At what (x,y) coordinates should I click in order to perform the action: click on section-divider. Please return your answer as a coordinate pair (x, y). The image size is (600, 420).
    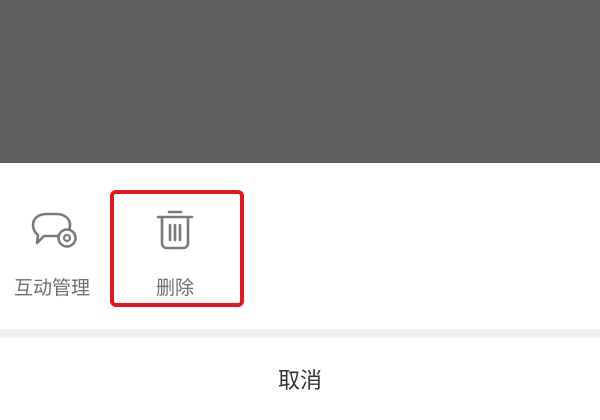
    Looking at the image, I should click on (300, 333).